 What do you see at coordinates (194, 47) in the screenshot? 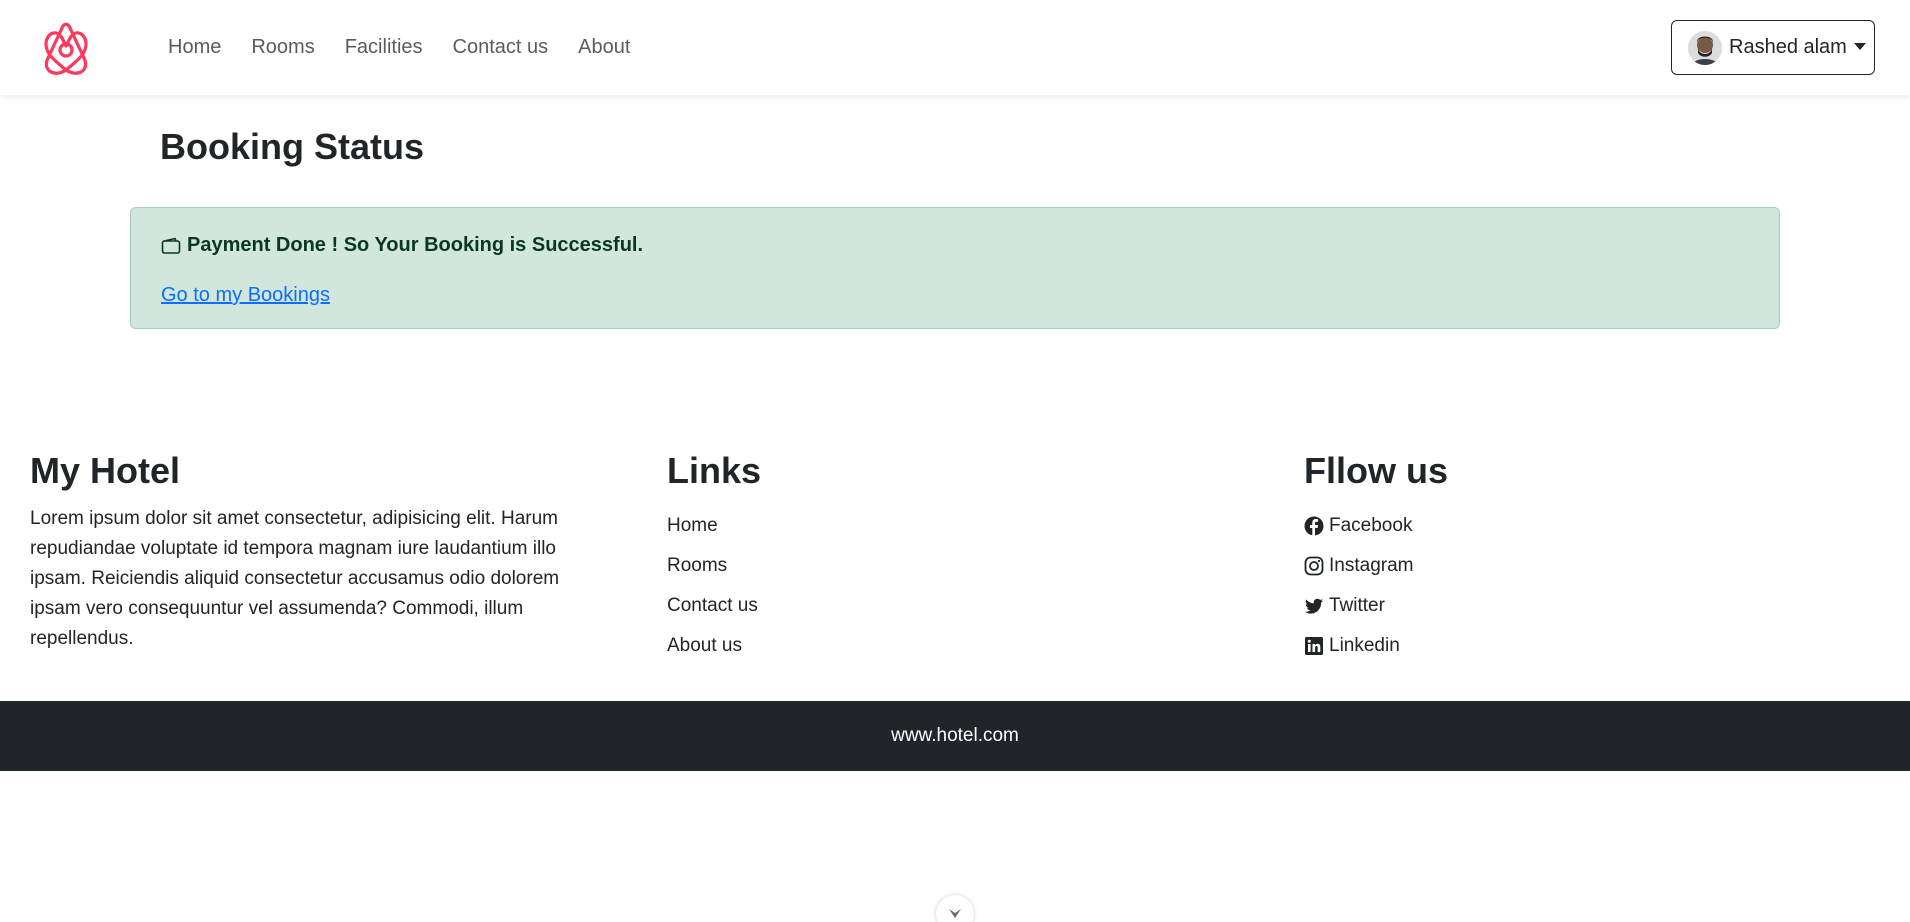
I see `nav-home: Home` at bounding box center [194, 47].